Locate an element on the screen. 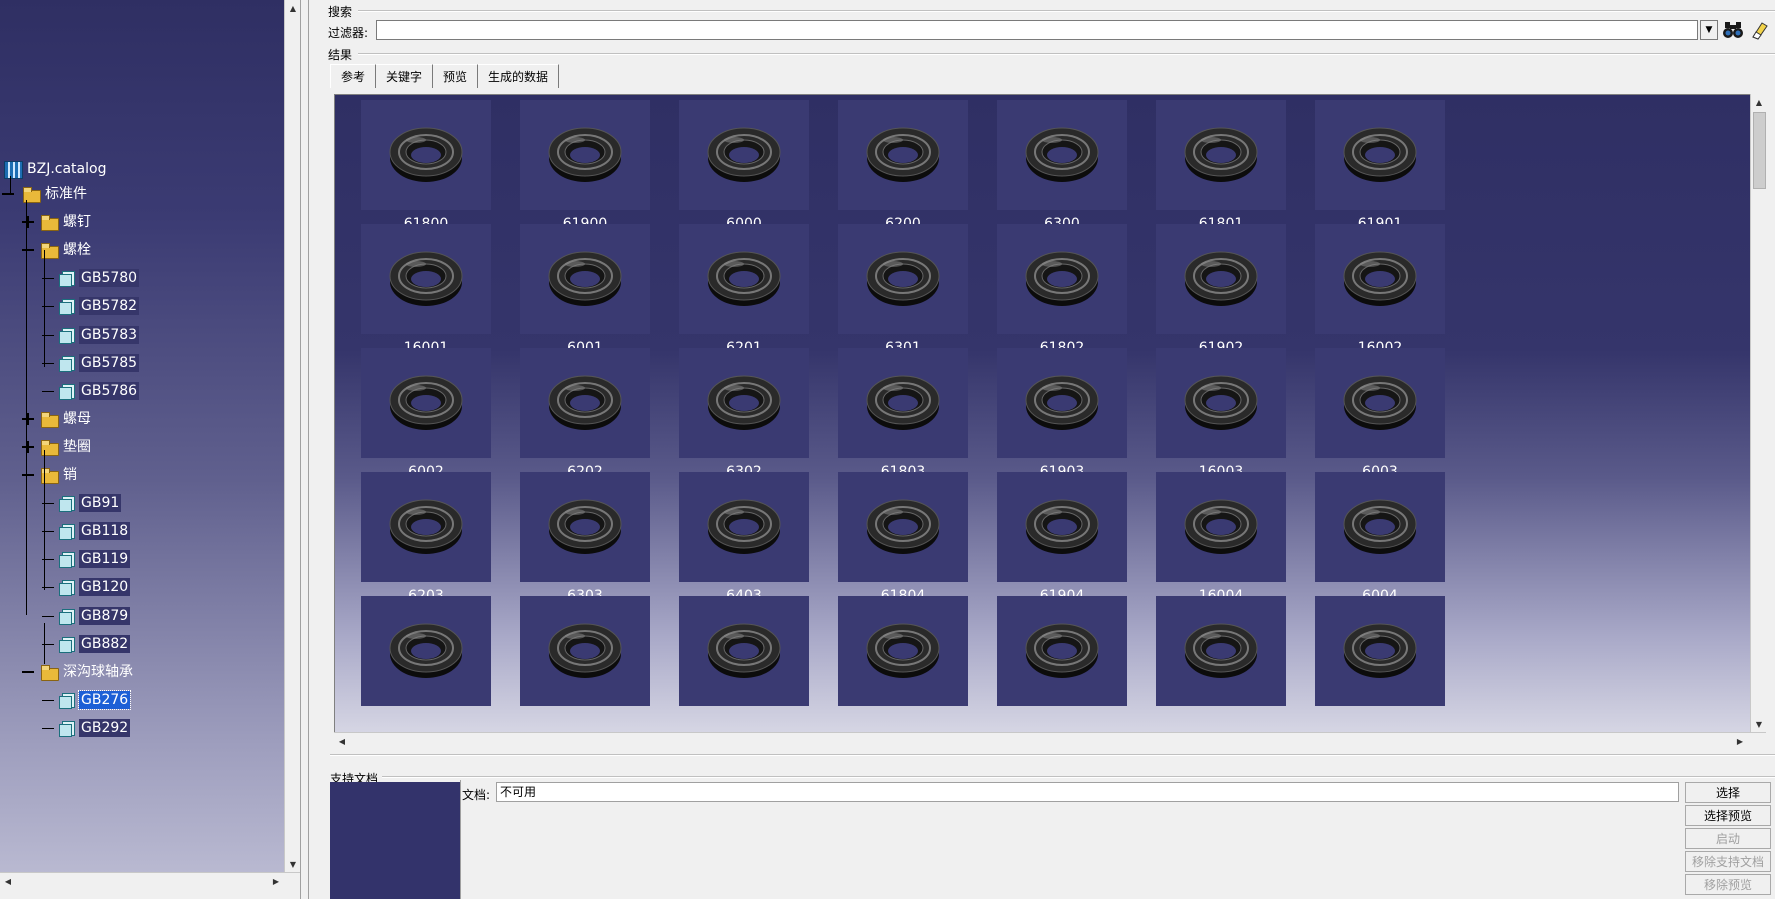 This screenshot has width=1775, height=899. filter-dropdown-chevron-down-icon: ▼ is located at coordinates (1709, 30).